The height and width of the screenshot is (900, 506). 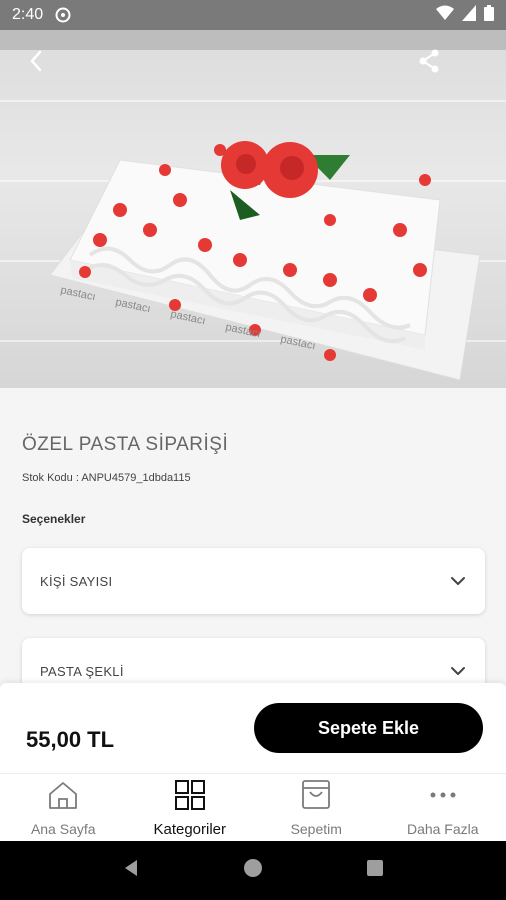 What do you see at coordinates (37, 61) in the screenshot?
I see `back-icon` at bounding box center [37, 61].